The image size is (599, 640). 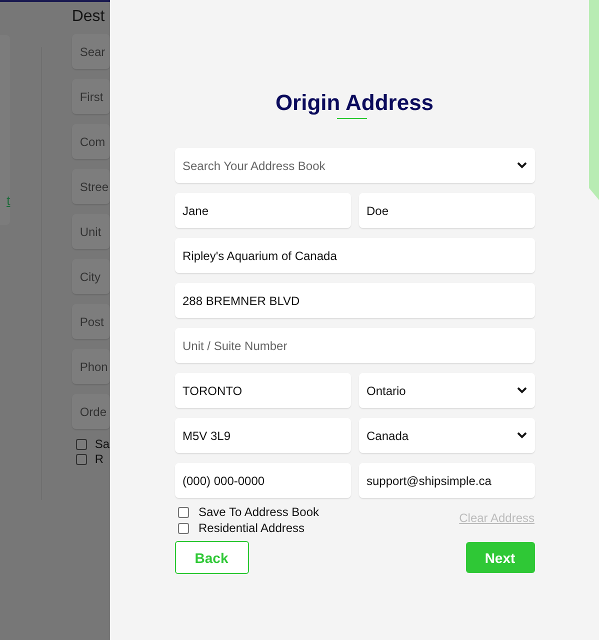 I want to click on input-field: TORONTO, so click(x=262, y=390).